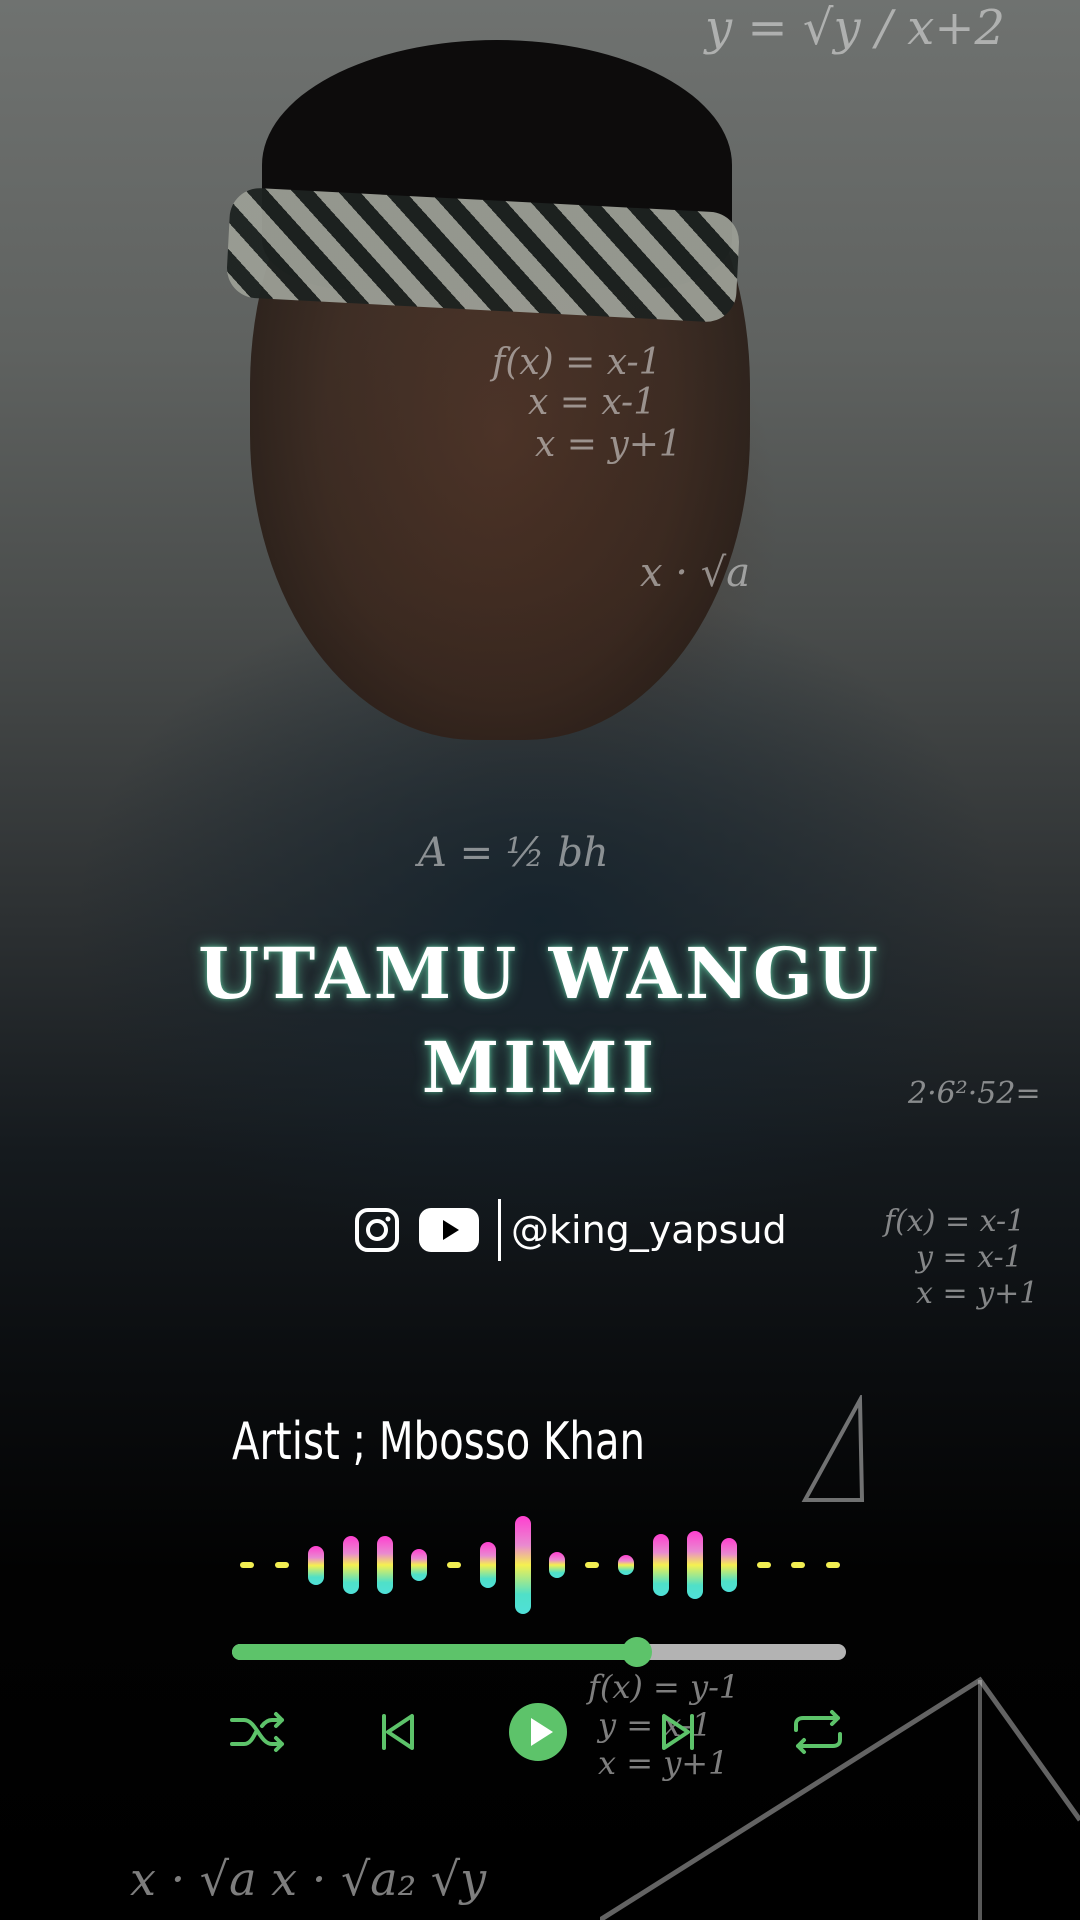 This screenshot has width=1080, height=1920. Describe the element at coordinates (855, 28) in the screenshot. I see `math-formula-top: y = √y / x+2` at that location.